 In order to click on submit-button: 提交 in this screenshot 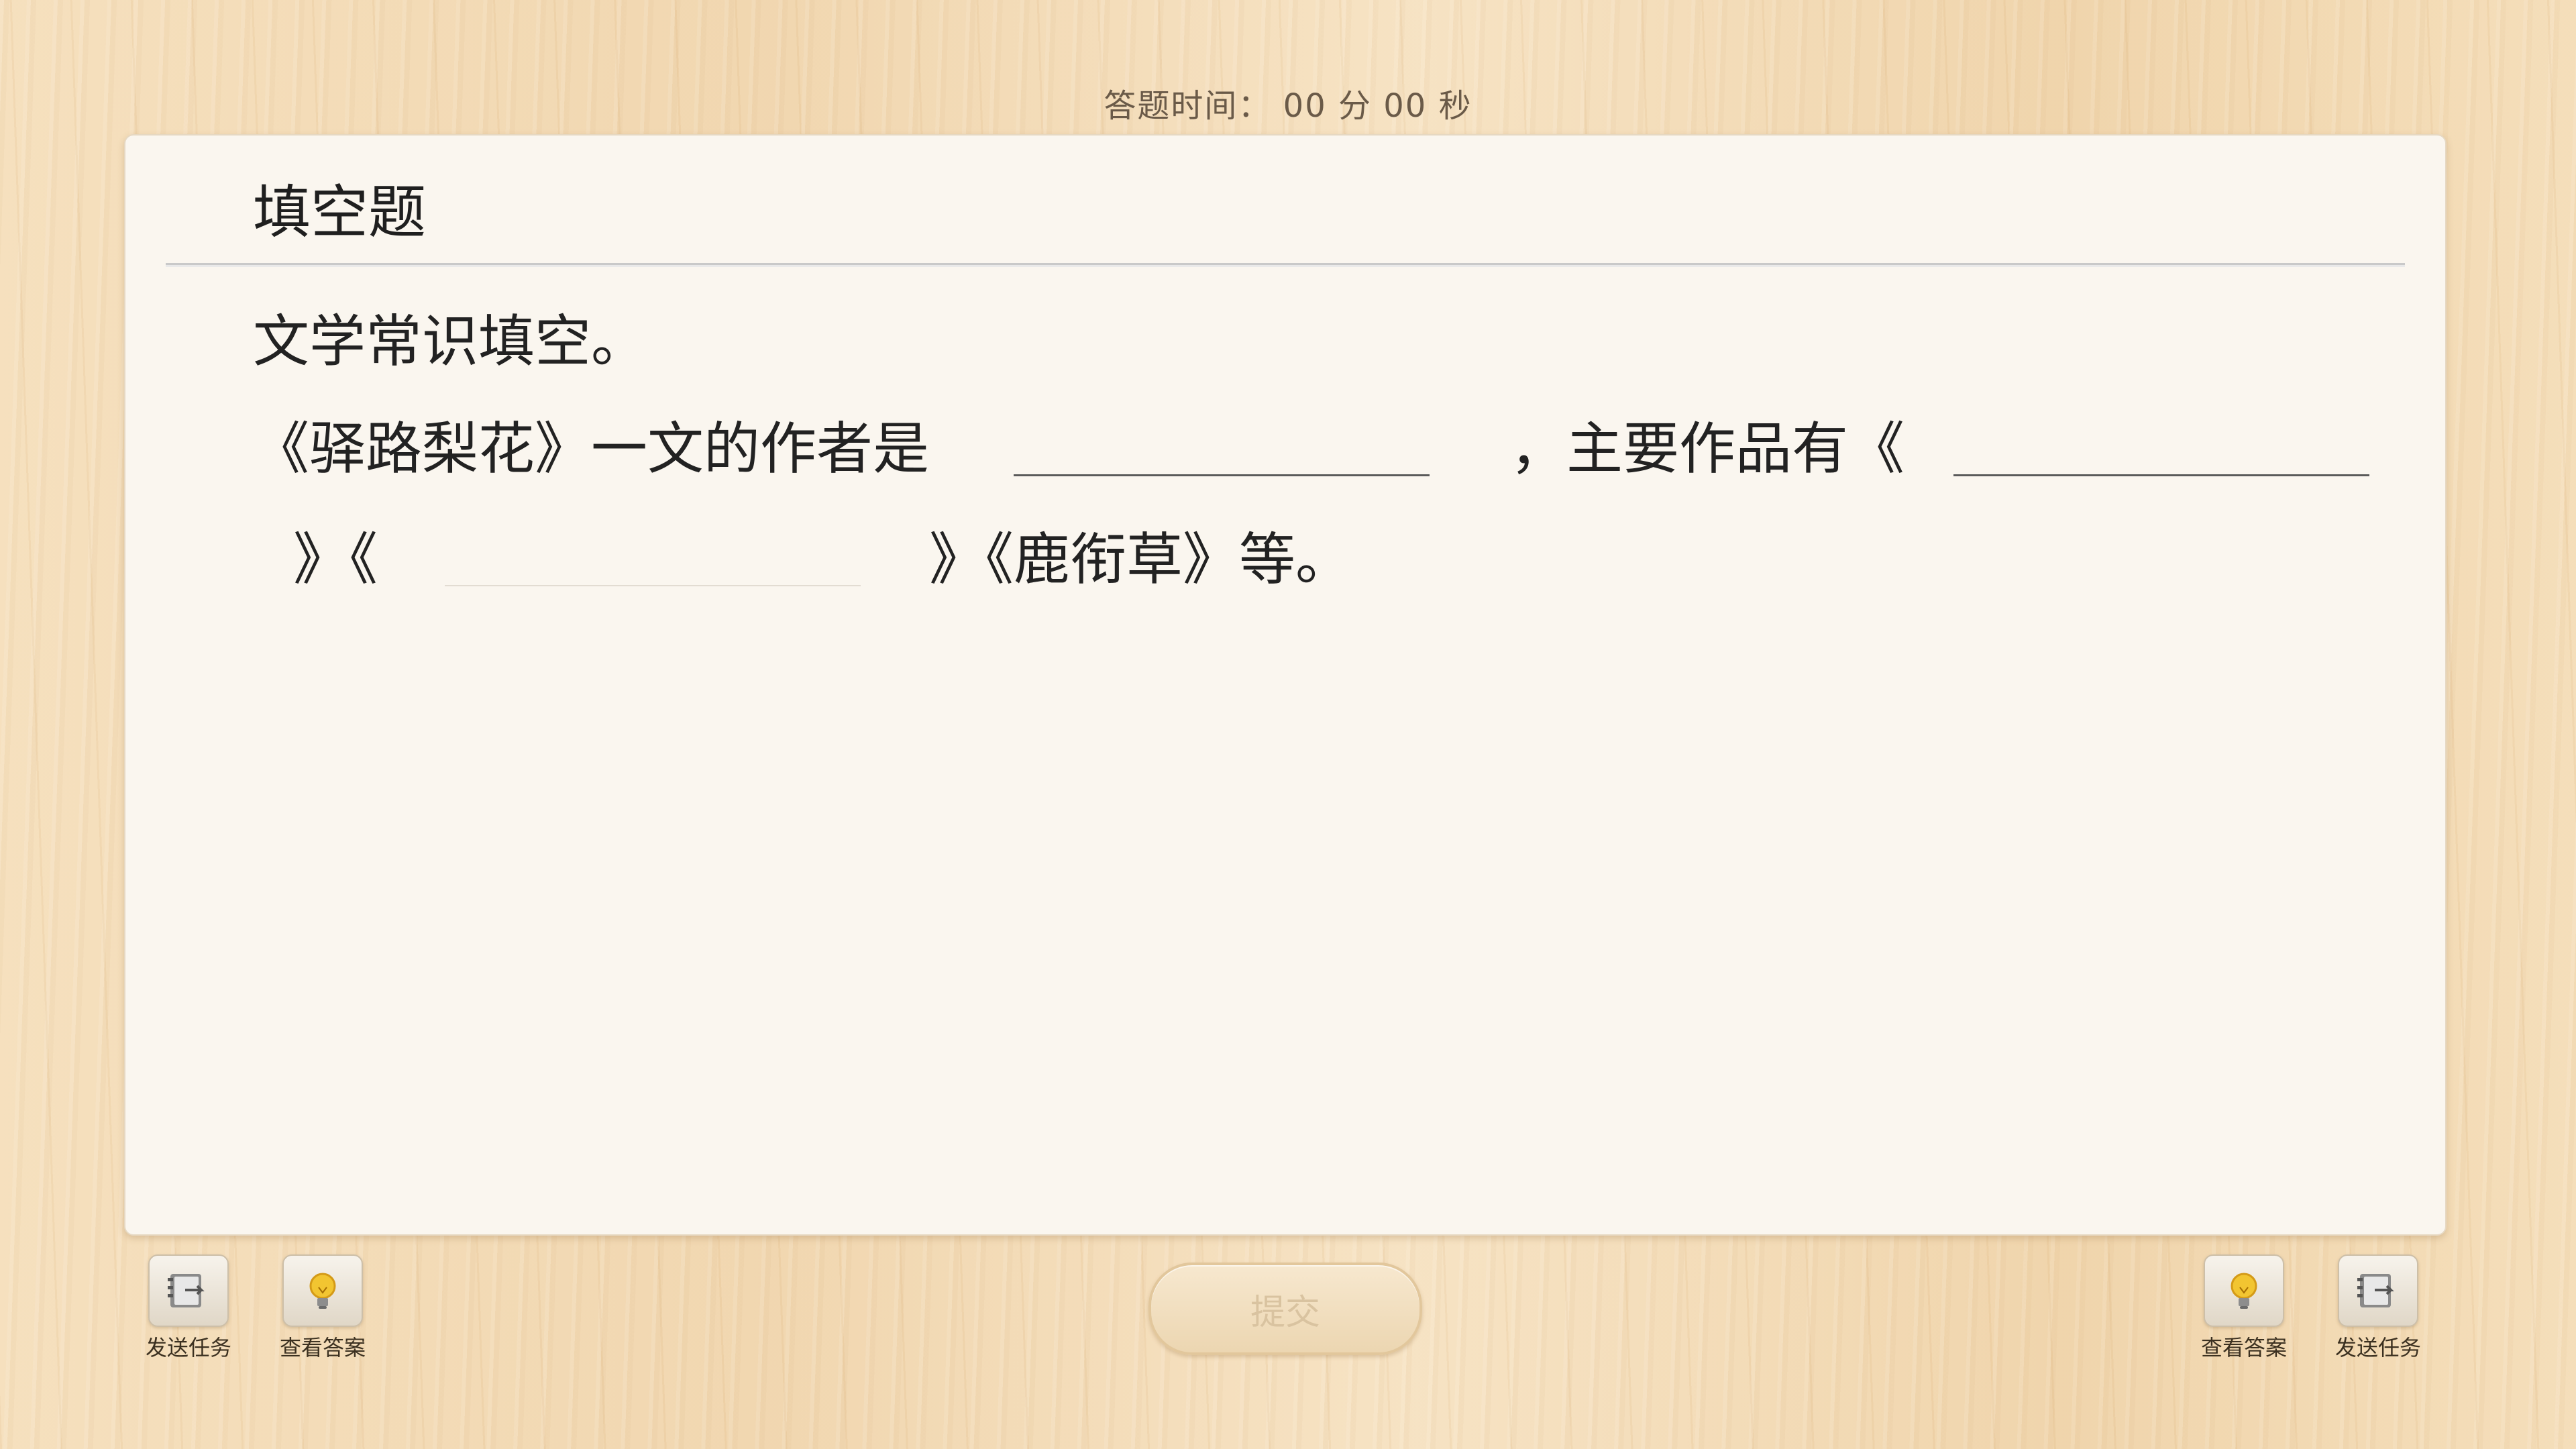, I will do `click(1285, 1309)`.